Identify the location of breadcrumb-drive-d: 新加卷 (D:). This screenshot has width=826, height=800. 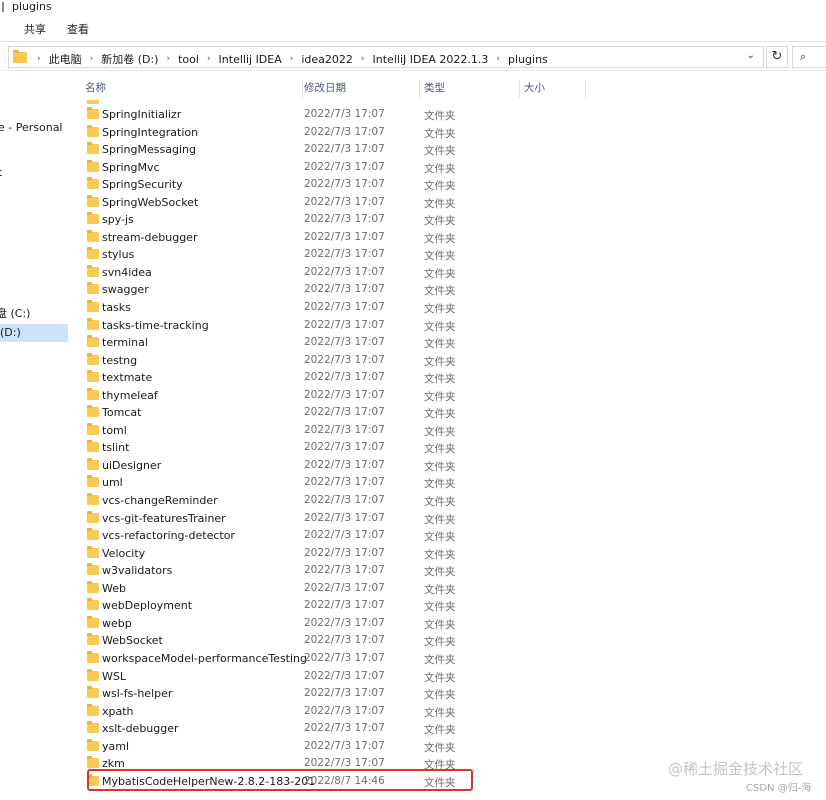
(129, 59).